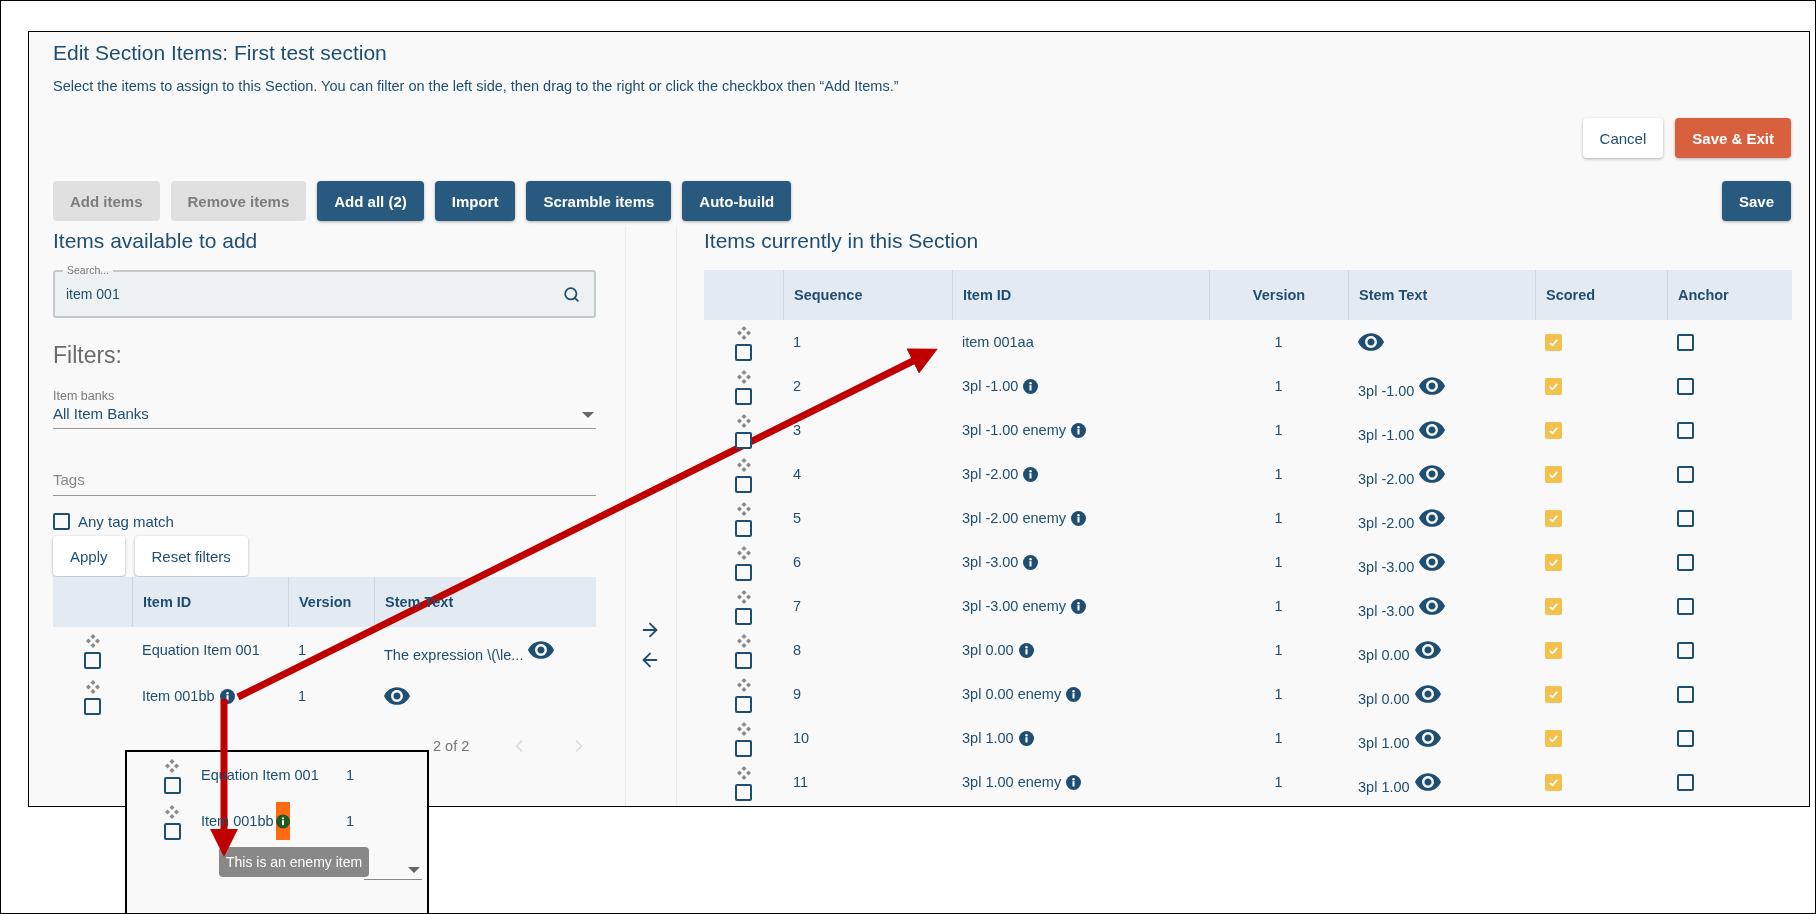  Describe the element at coordinates (588, 415) in the screenshot. I see `caret-icon` at that location.